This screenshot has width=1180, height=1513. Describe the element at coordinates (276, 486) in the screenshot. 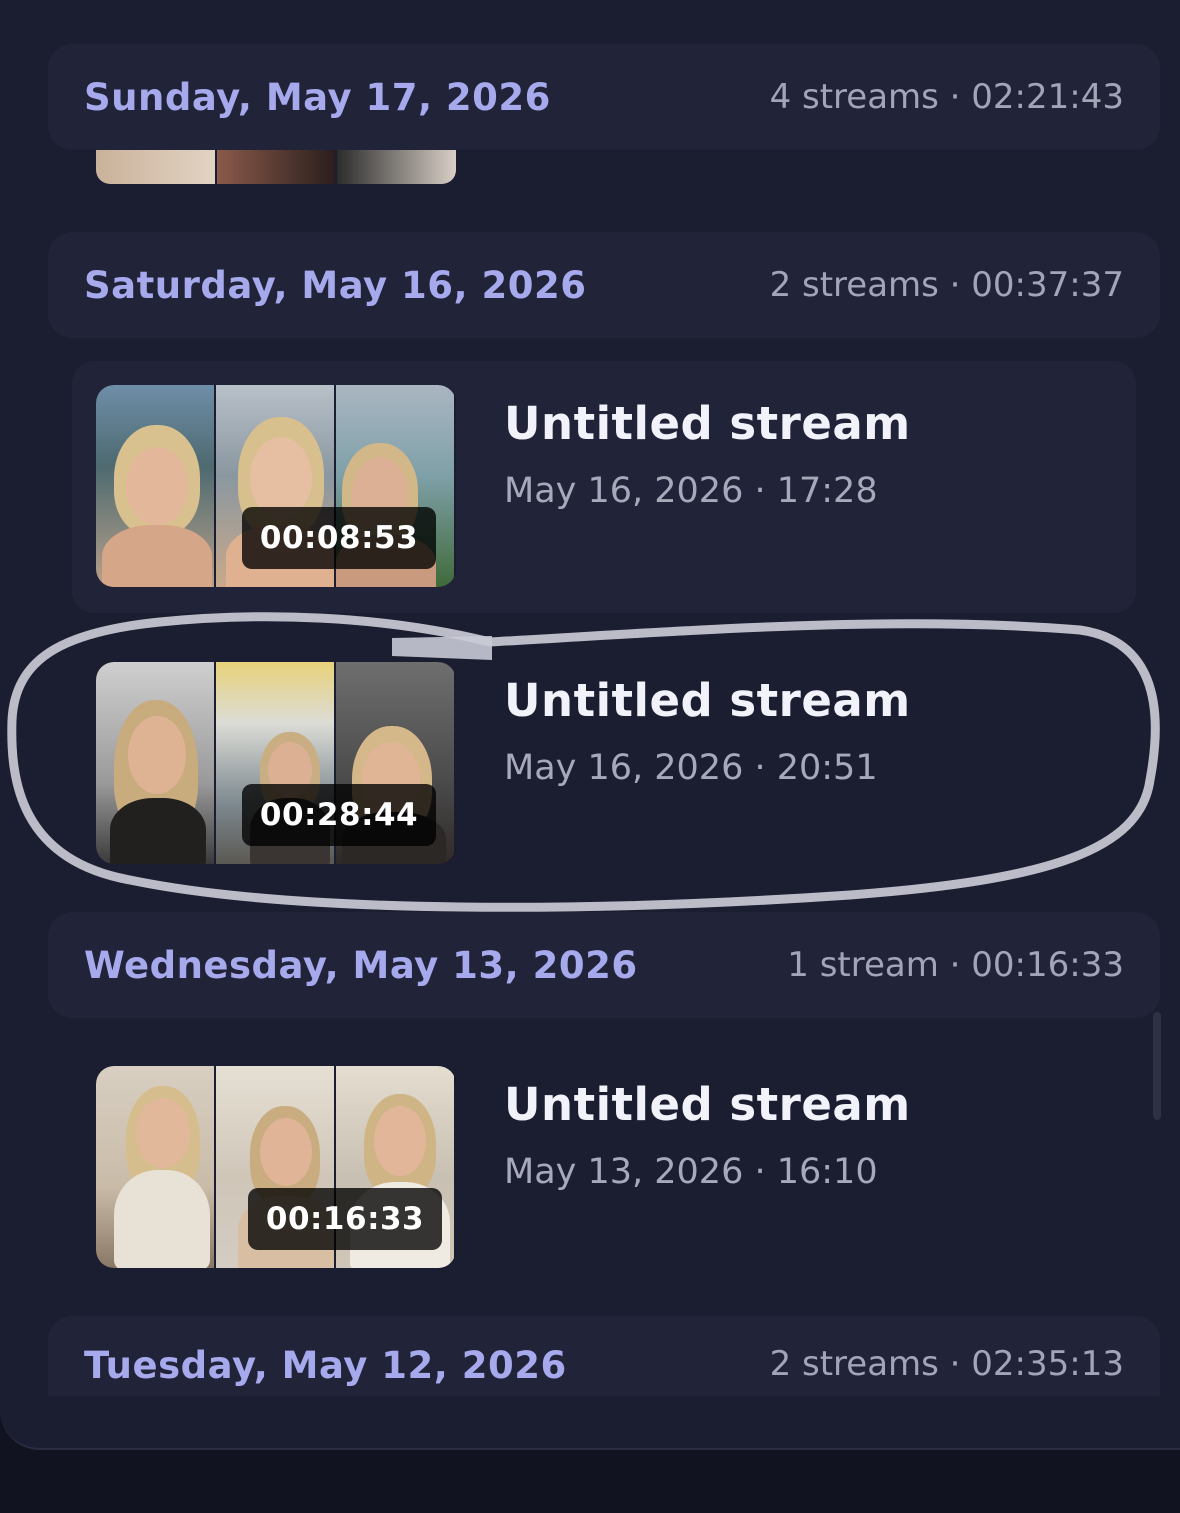

I see `stream-thumbnail: 00:08:53` at that location.